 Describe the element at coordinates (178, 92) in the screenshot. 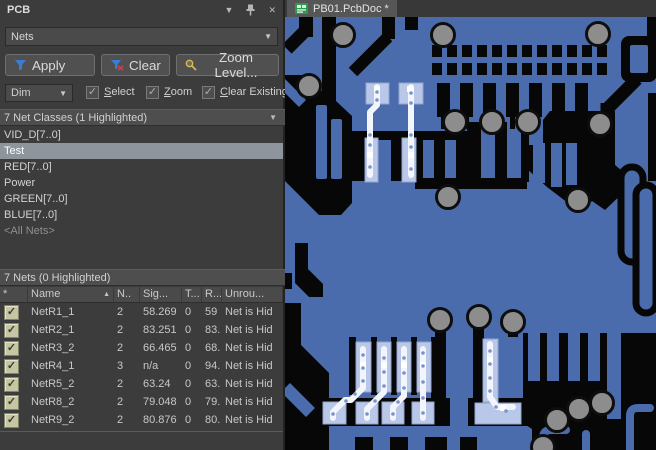

I see `zoom-label: Zoom` at that location.